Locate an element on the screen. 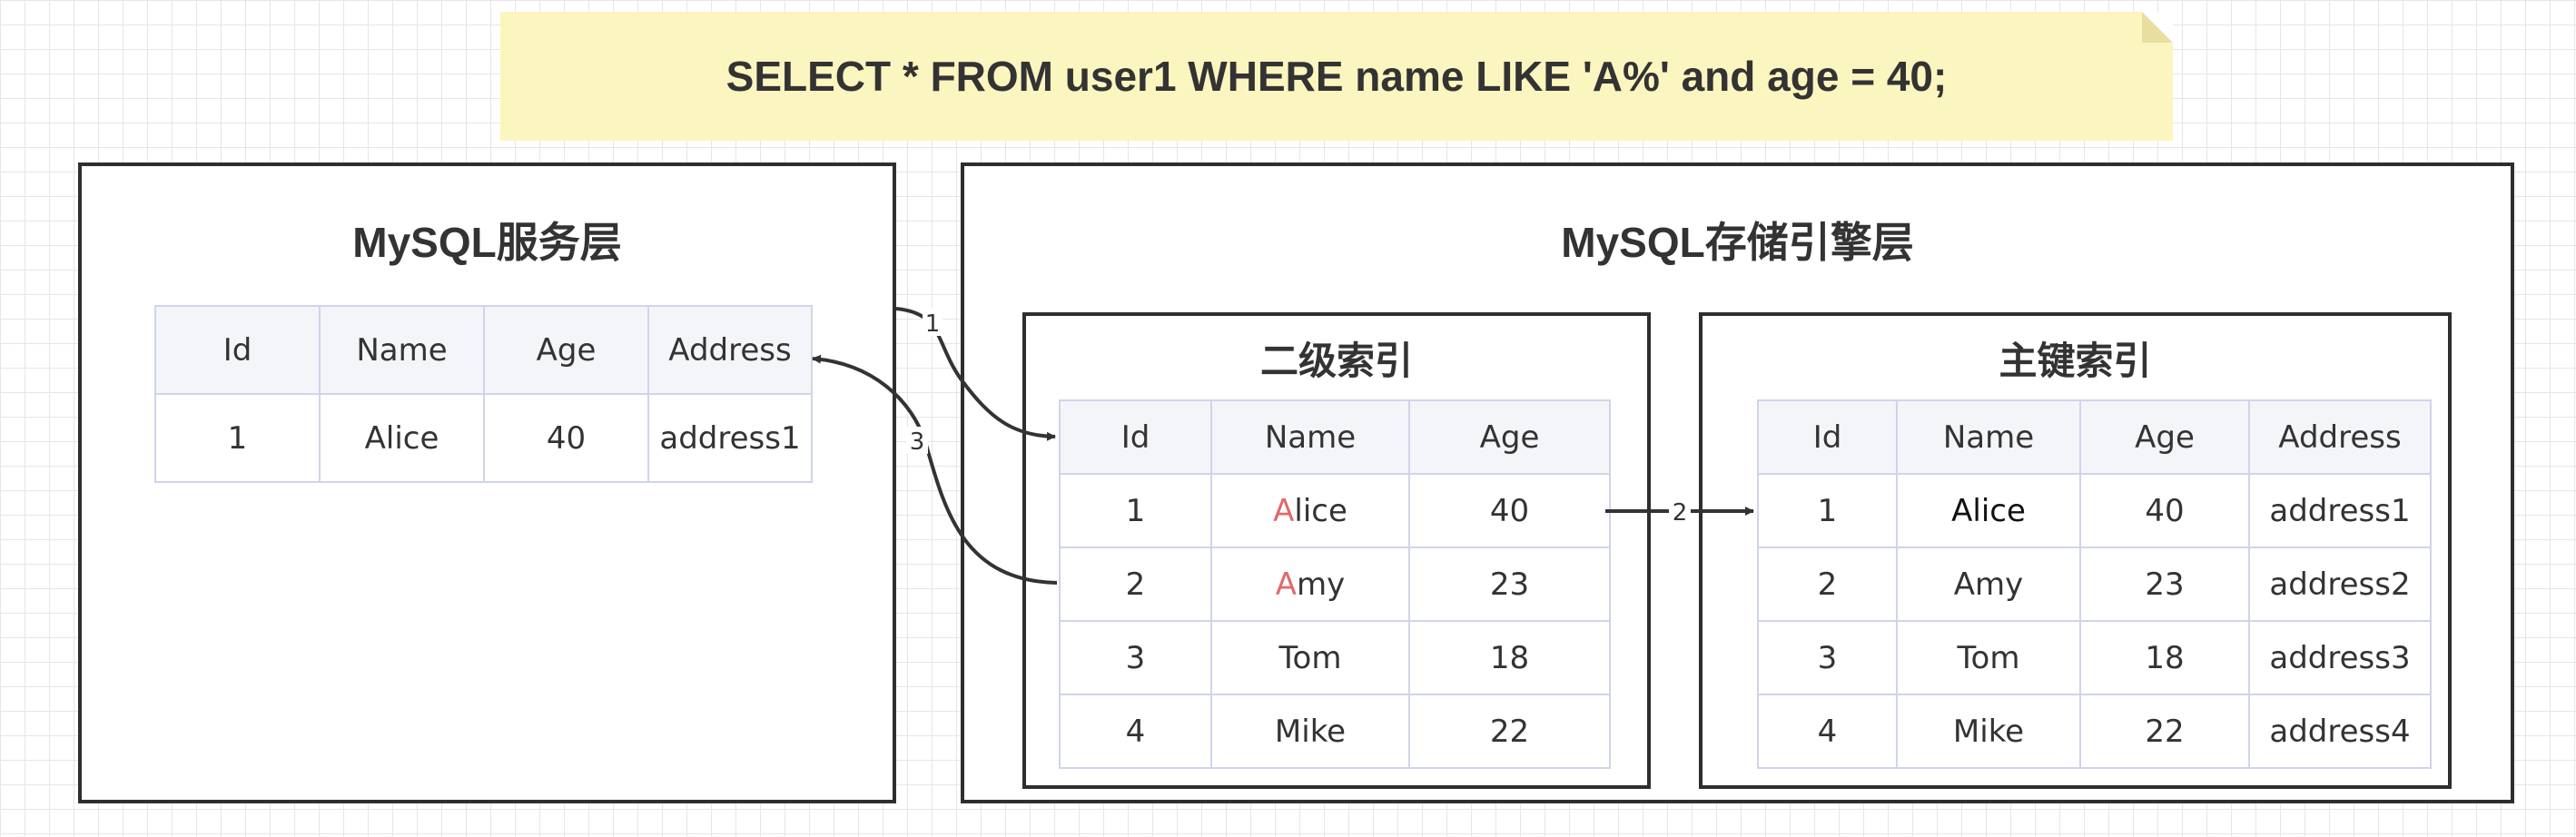  table-header-row: Id Name Age is located at coordinates (1335, 437).